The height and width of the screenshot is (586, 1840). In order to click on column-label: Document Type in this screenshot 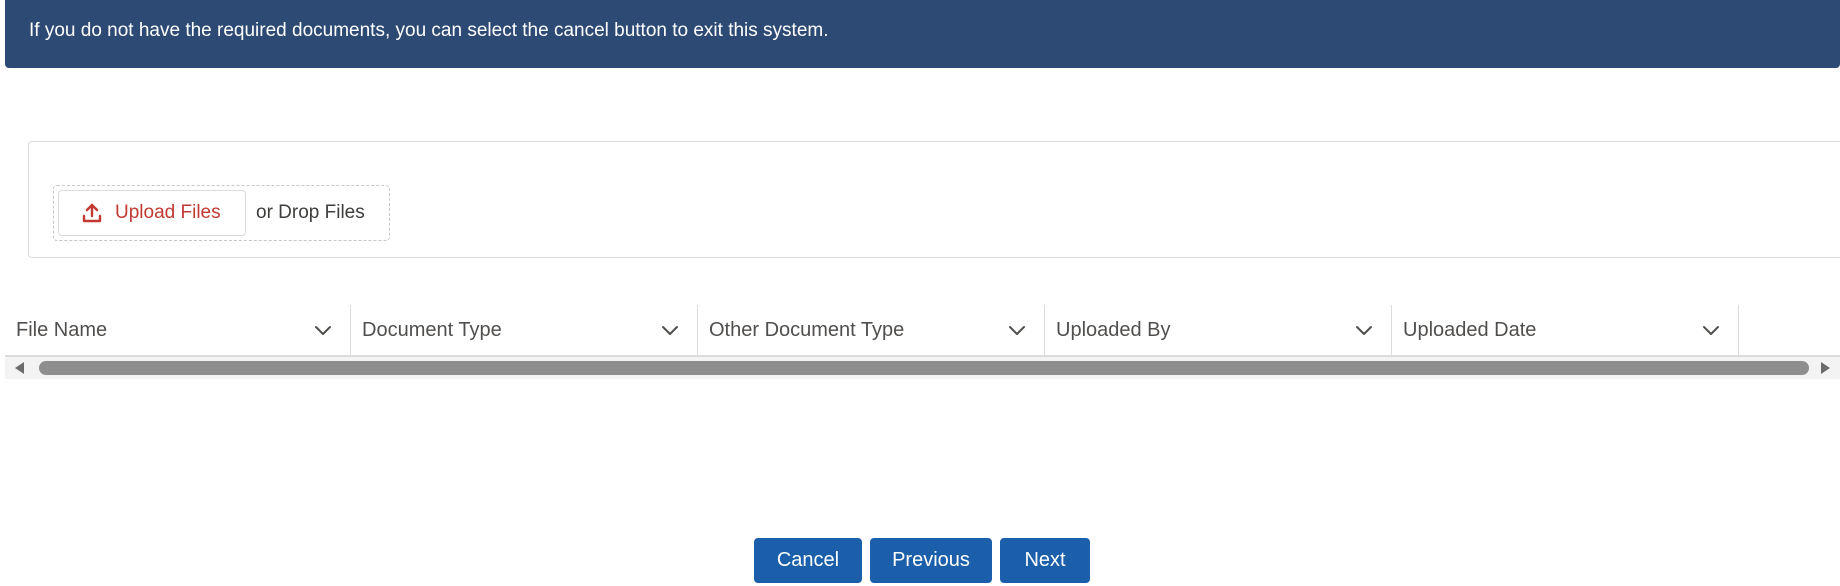, I will do `click(432, 329)`.